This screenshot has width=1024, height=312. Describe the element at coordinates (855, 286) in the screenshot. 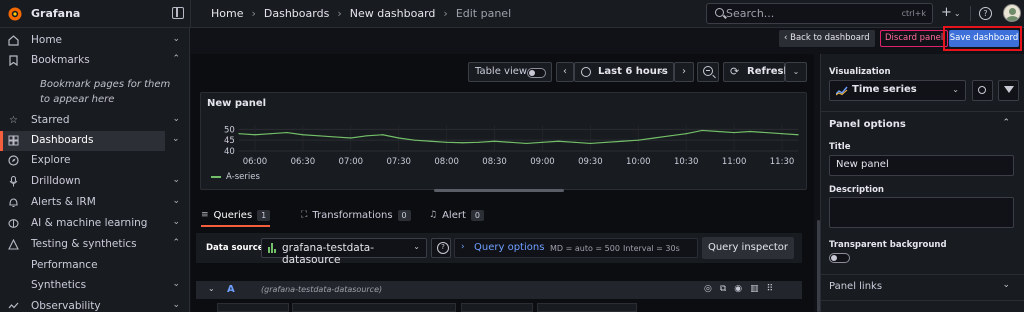

I see `panel-links-header: Panel links` at that location.